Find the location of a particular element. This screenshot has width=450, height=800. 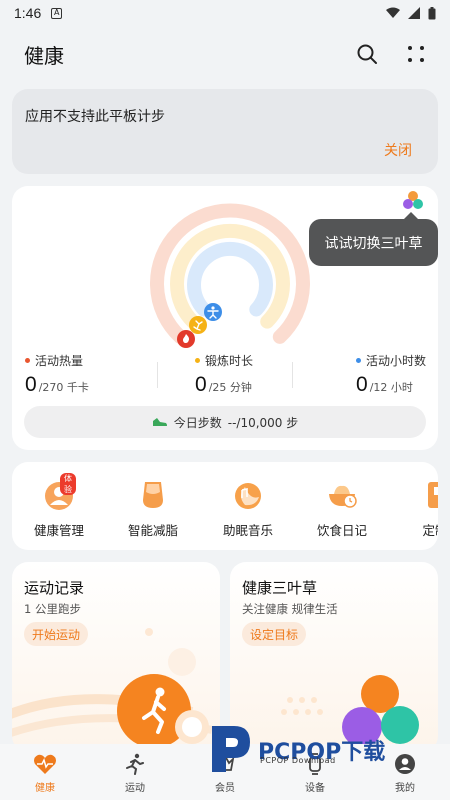

exercise-dot is located at coordinates (197, 360).